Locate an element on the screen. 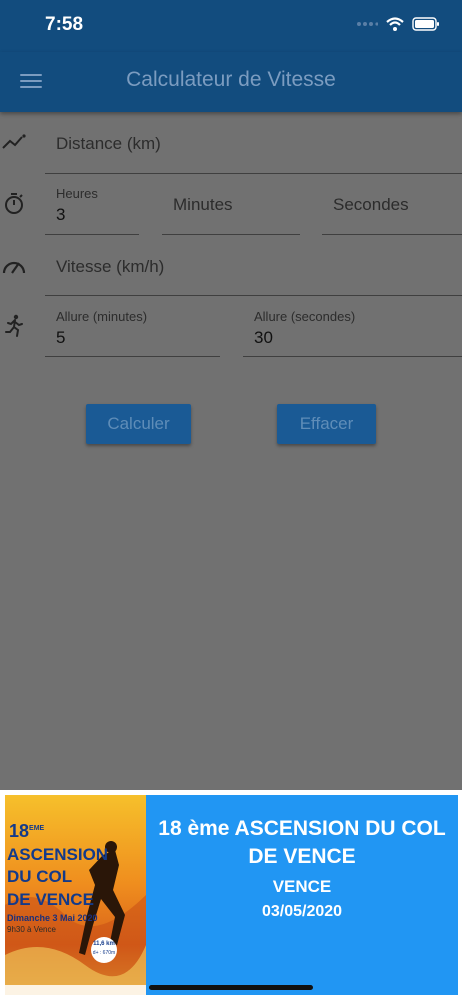  status-icons is located at coordinates (398, 24).